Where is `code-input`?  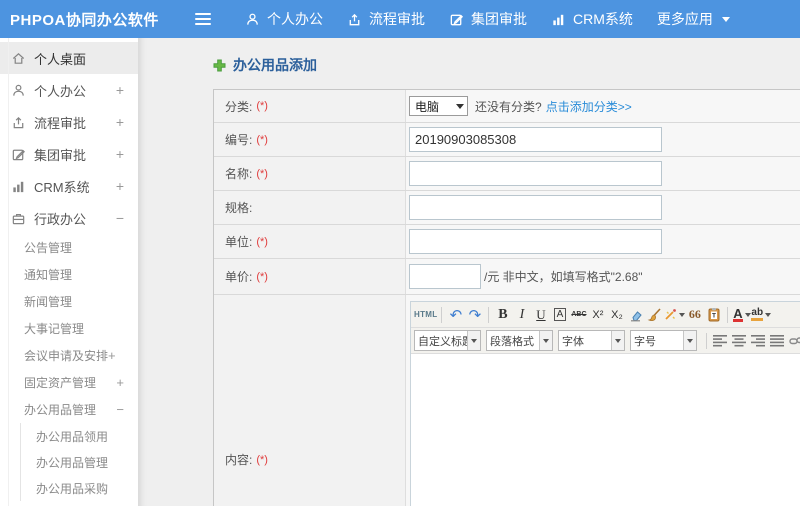 code-input is located at coordinates (535, 139).